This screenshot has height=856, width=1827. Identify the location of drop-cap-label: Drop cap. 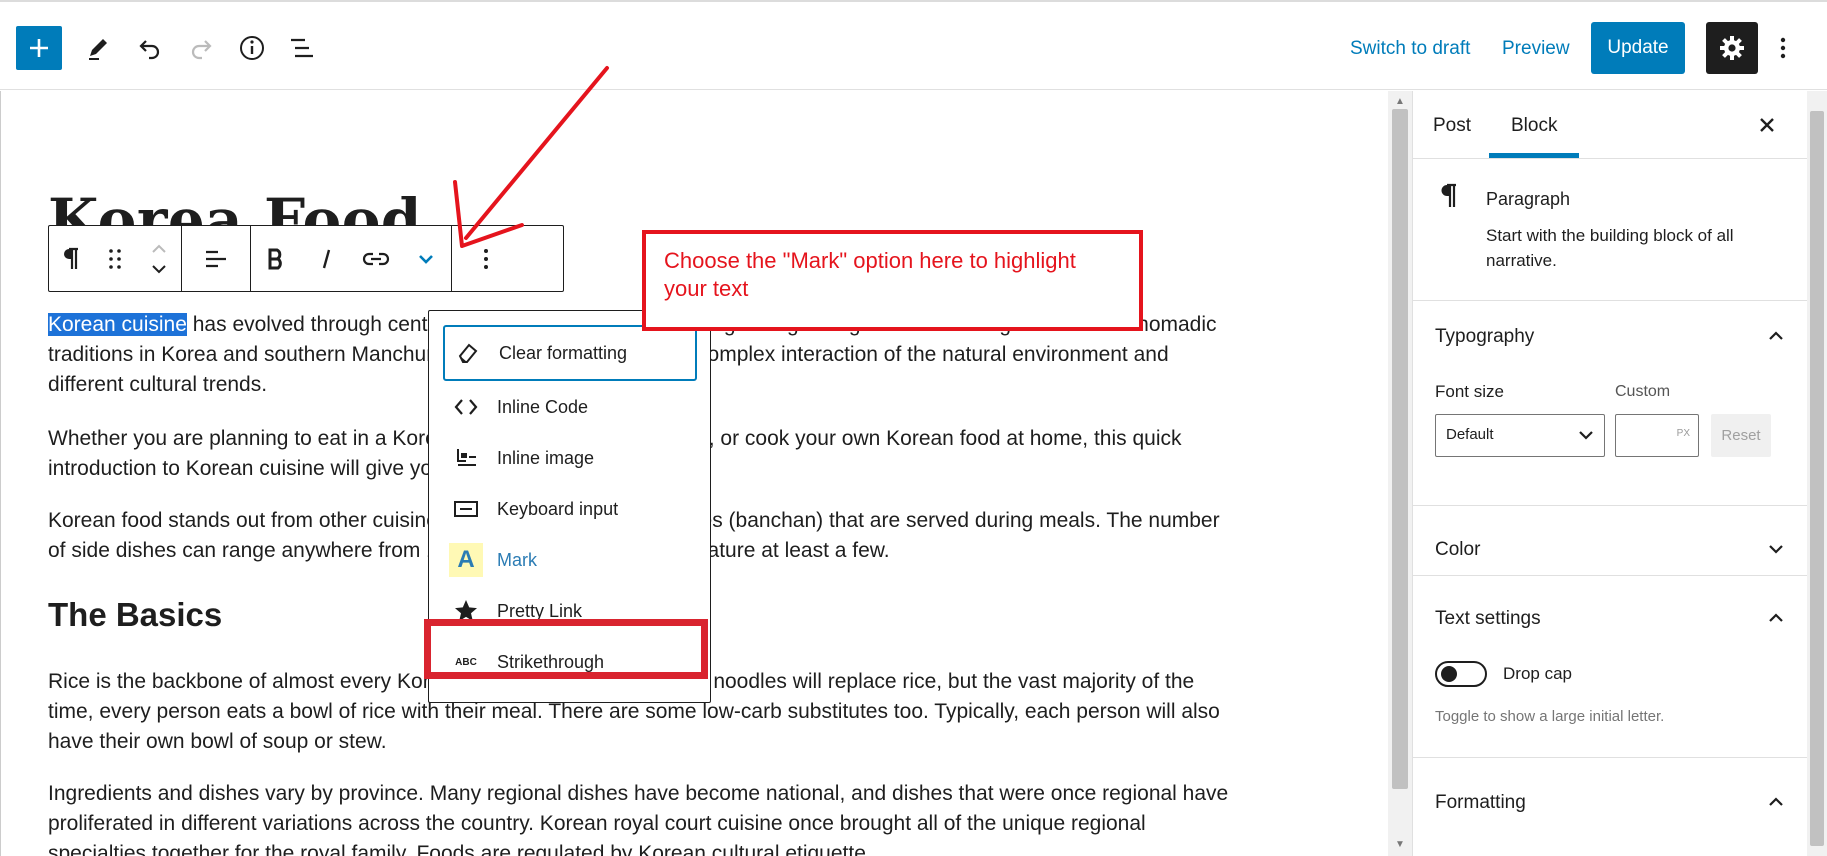
(1537, 673).